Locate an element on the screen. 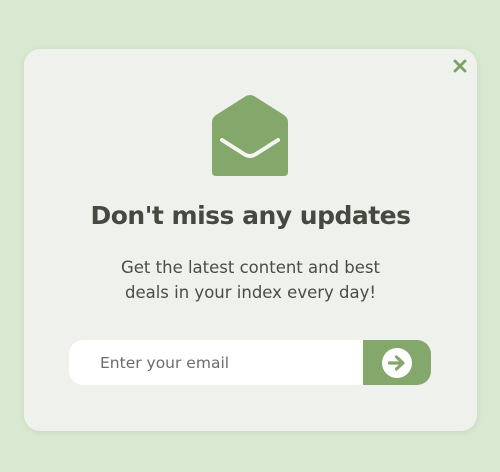  subscribe-submit-button is located at coordinates (397, 362).